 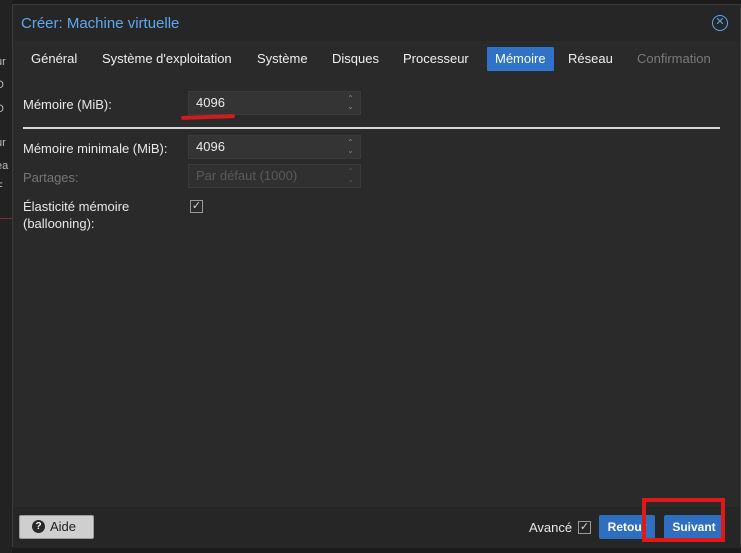 I want to click on min-memory-value: 4096, so click(x=210, y=146).